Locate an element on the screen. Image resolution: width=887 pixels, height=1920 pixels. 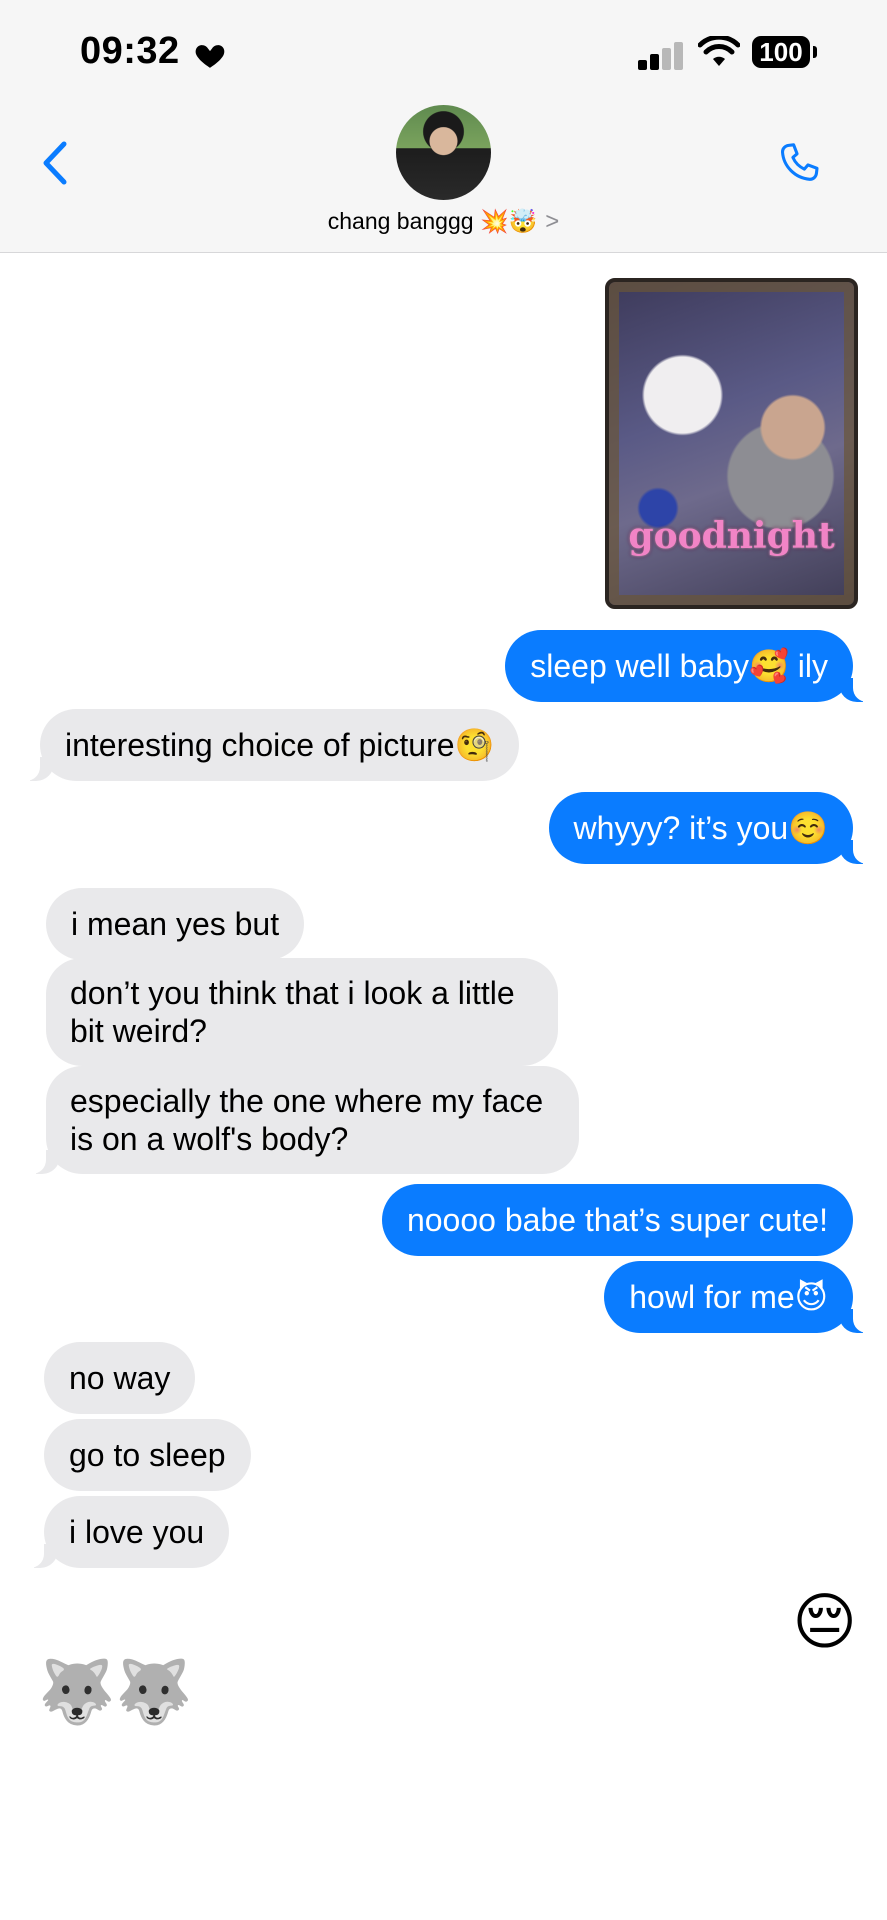
message-bubble-received: go to sleep is located at coordinates (147, 1455).